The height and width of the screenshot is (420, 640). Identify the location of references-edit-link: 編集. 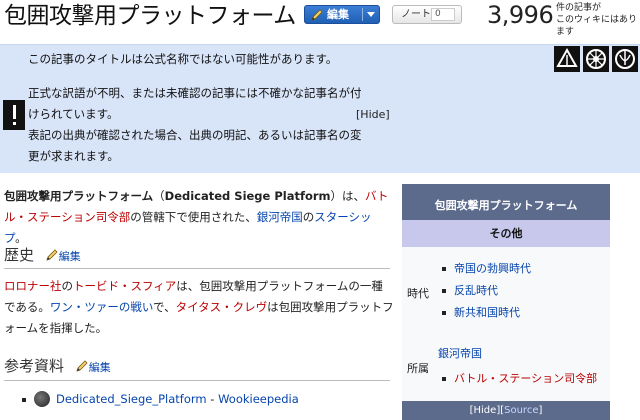
(93, 367).